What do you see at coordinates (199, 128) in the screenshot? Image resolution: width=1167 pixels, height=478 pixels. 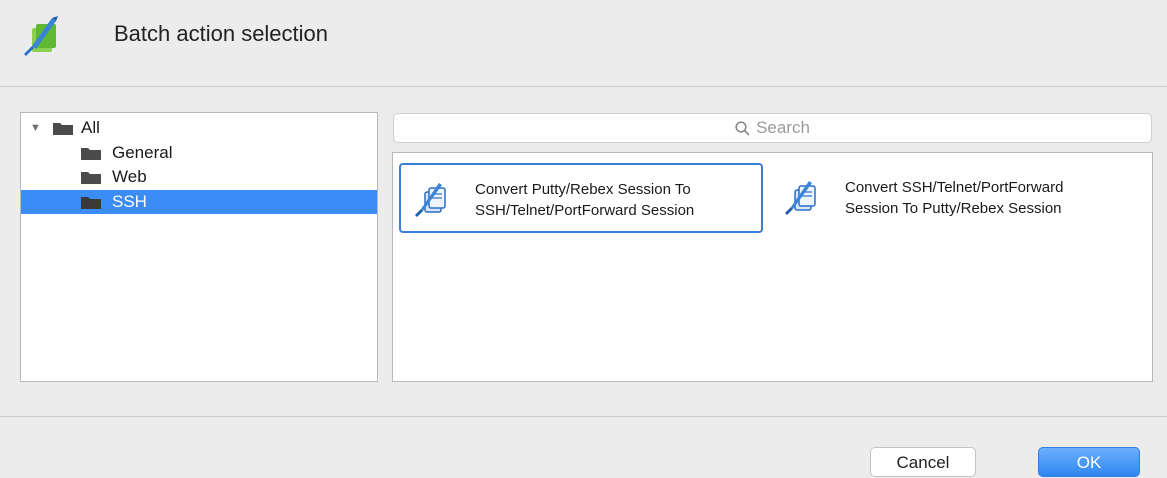 I see `tree-item-all: ▼ All` at bounding box center [199, 128].